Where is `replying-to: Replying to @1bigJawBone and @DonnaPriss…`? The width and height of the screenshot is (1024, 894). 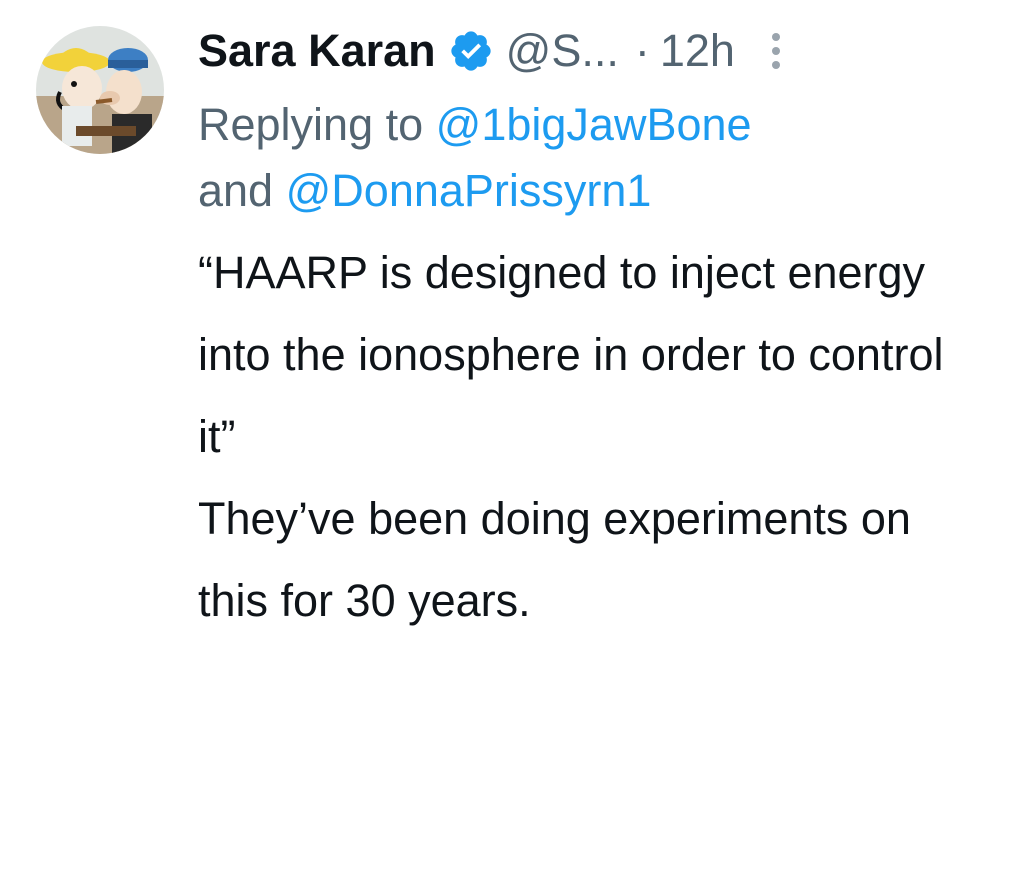 replying-to: Replying to @1bigJawBone and @DonnaPriss… is located at coordinates (593, 158).